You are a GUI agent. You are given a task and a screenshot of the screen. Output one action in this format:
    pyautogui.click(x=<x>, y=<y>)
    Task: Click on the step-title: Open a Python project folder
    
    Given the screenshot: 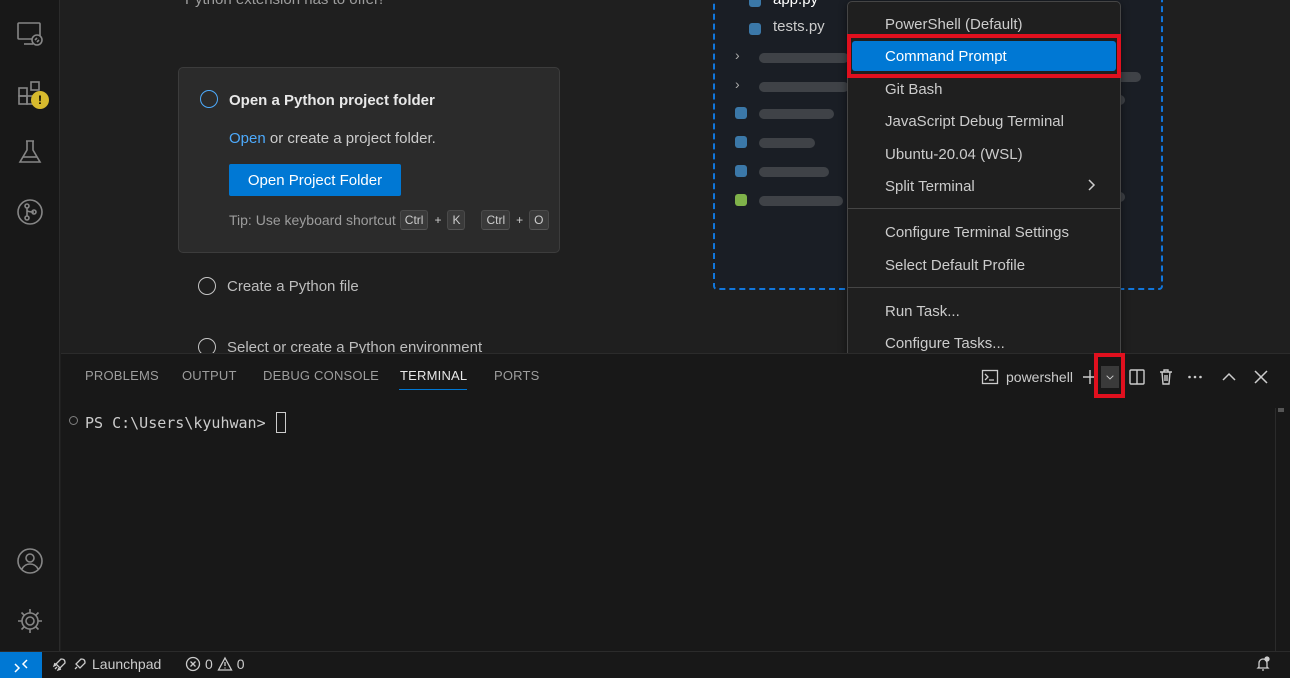 What is the action you would take?
    pyautogui.click(x=332, y=100)
    